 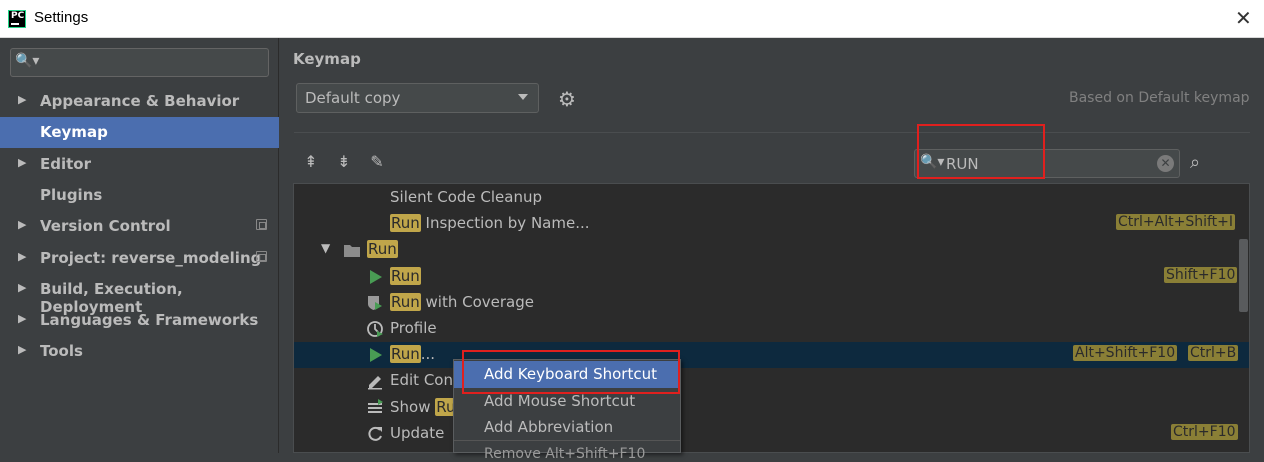 I want to click on find-by-shortcut-icon: ⌕, so click(x=1195, y=162).